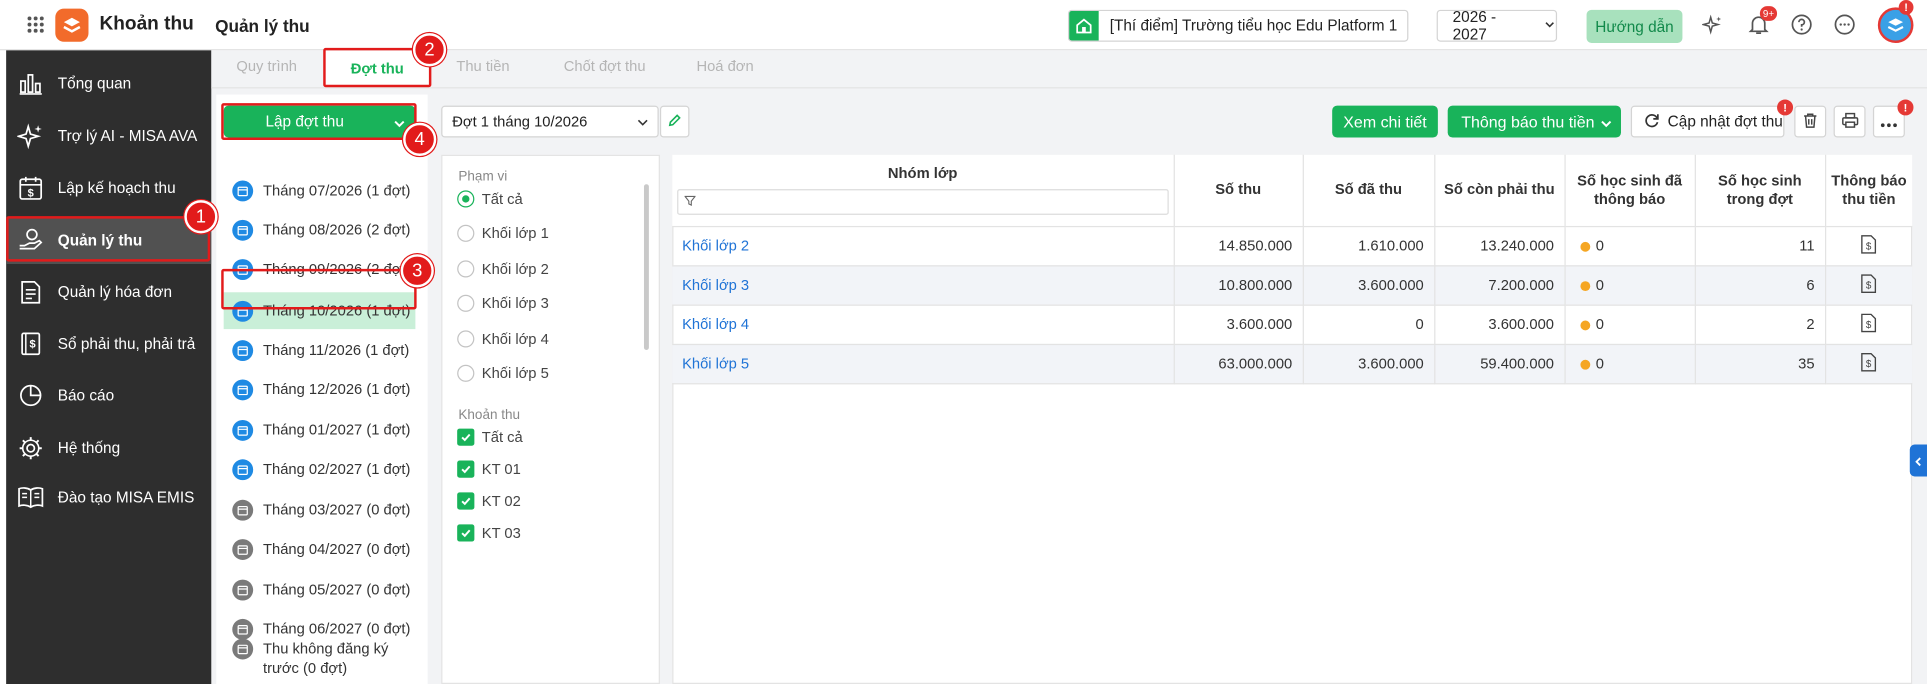 Image resolution: width=1927 pixels, height=684 pixels. Describe the element at coordinates (108, 188) in the screenshot. I see `sidebar-item-plan: $ Lập kế hoạch thu` at that location.